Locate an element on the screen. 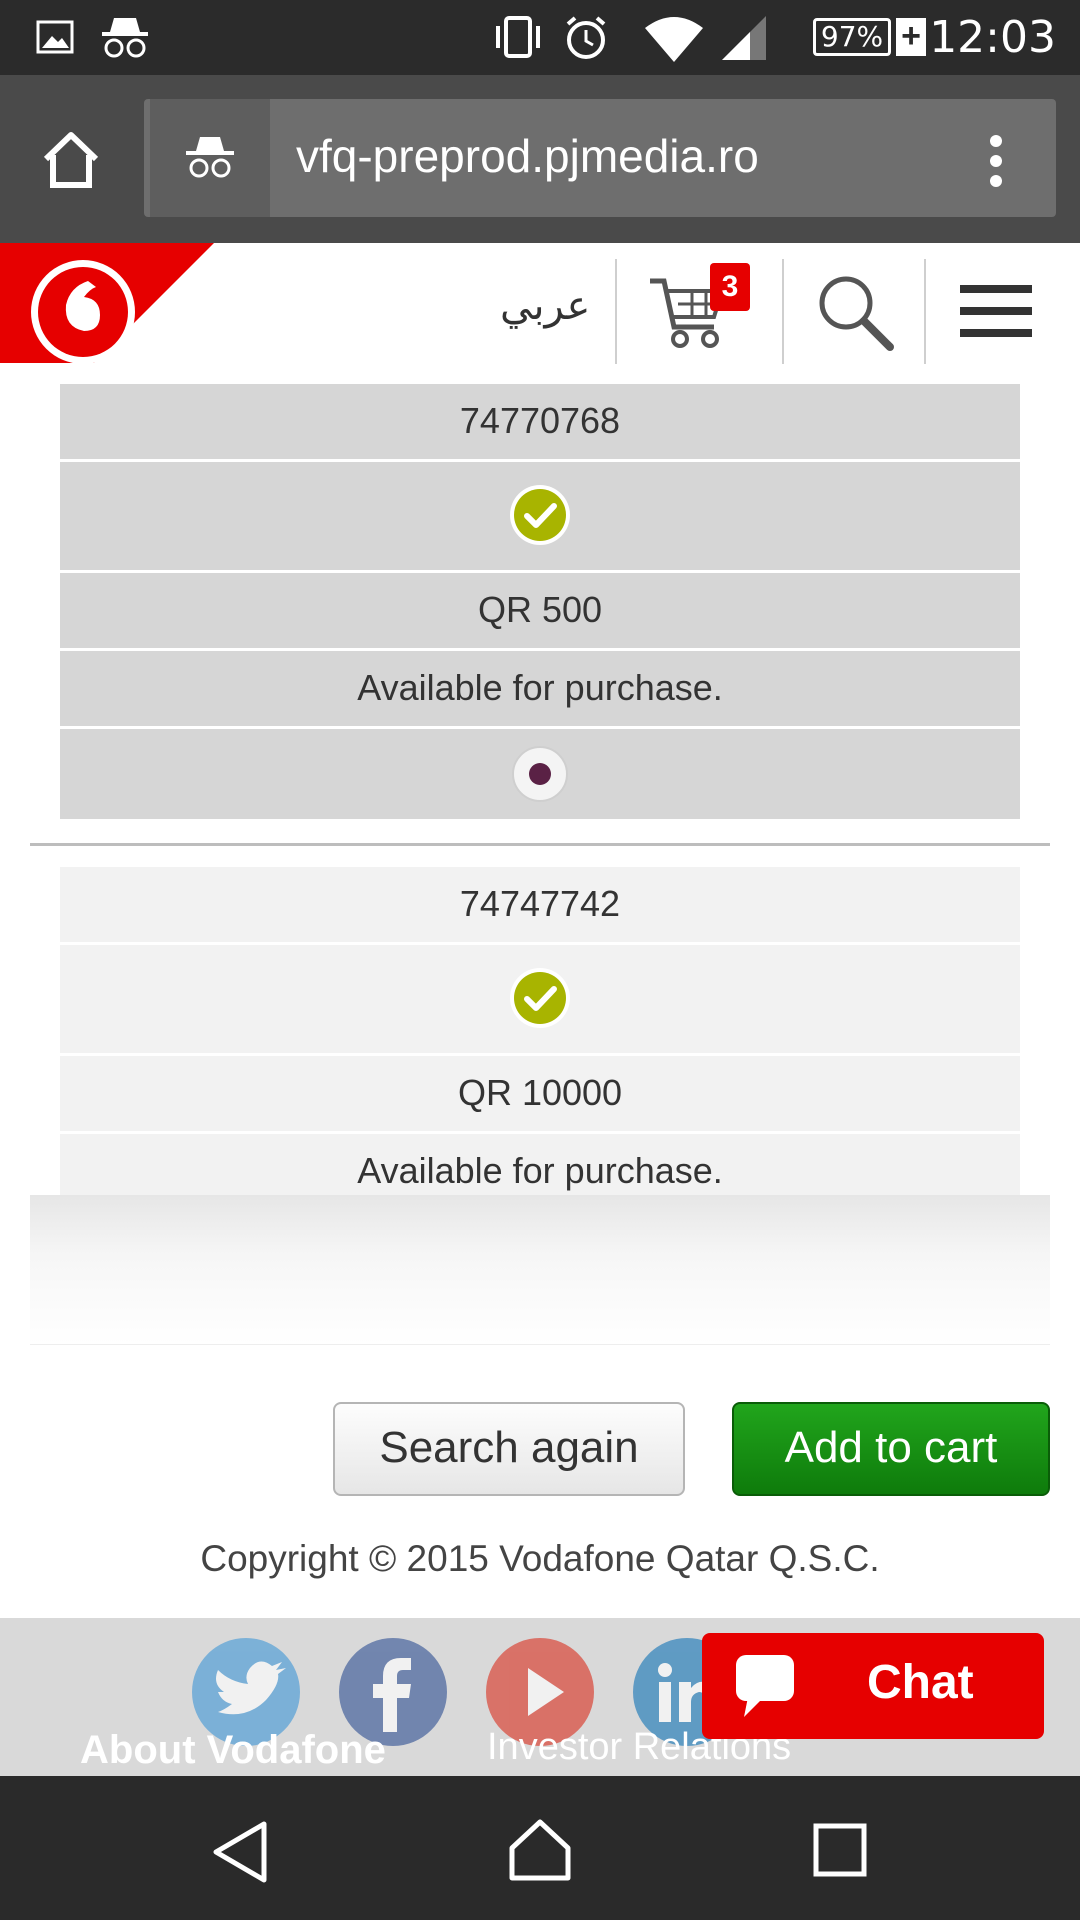  chat-bubble-icon is located at coordinates (765, 1686).